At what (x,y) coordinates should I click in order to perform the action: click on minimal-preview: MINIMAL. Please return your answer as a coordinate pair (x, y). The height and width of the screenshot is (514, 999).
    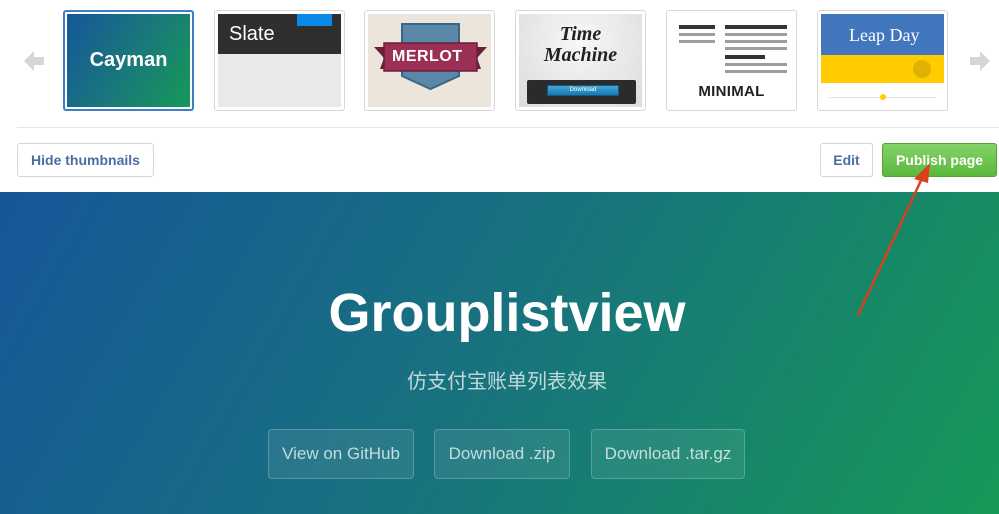
    Looking at the image, I should click on (731, 60).